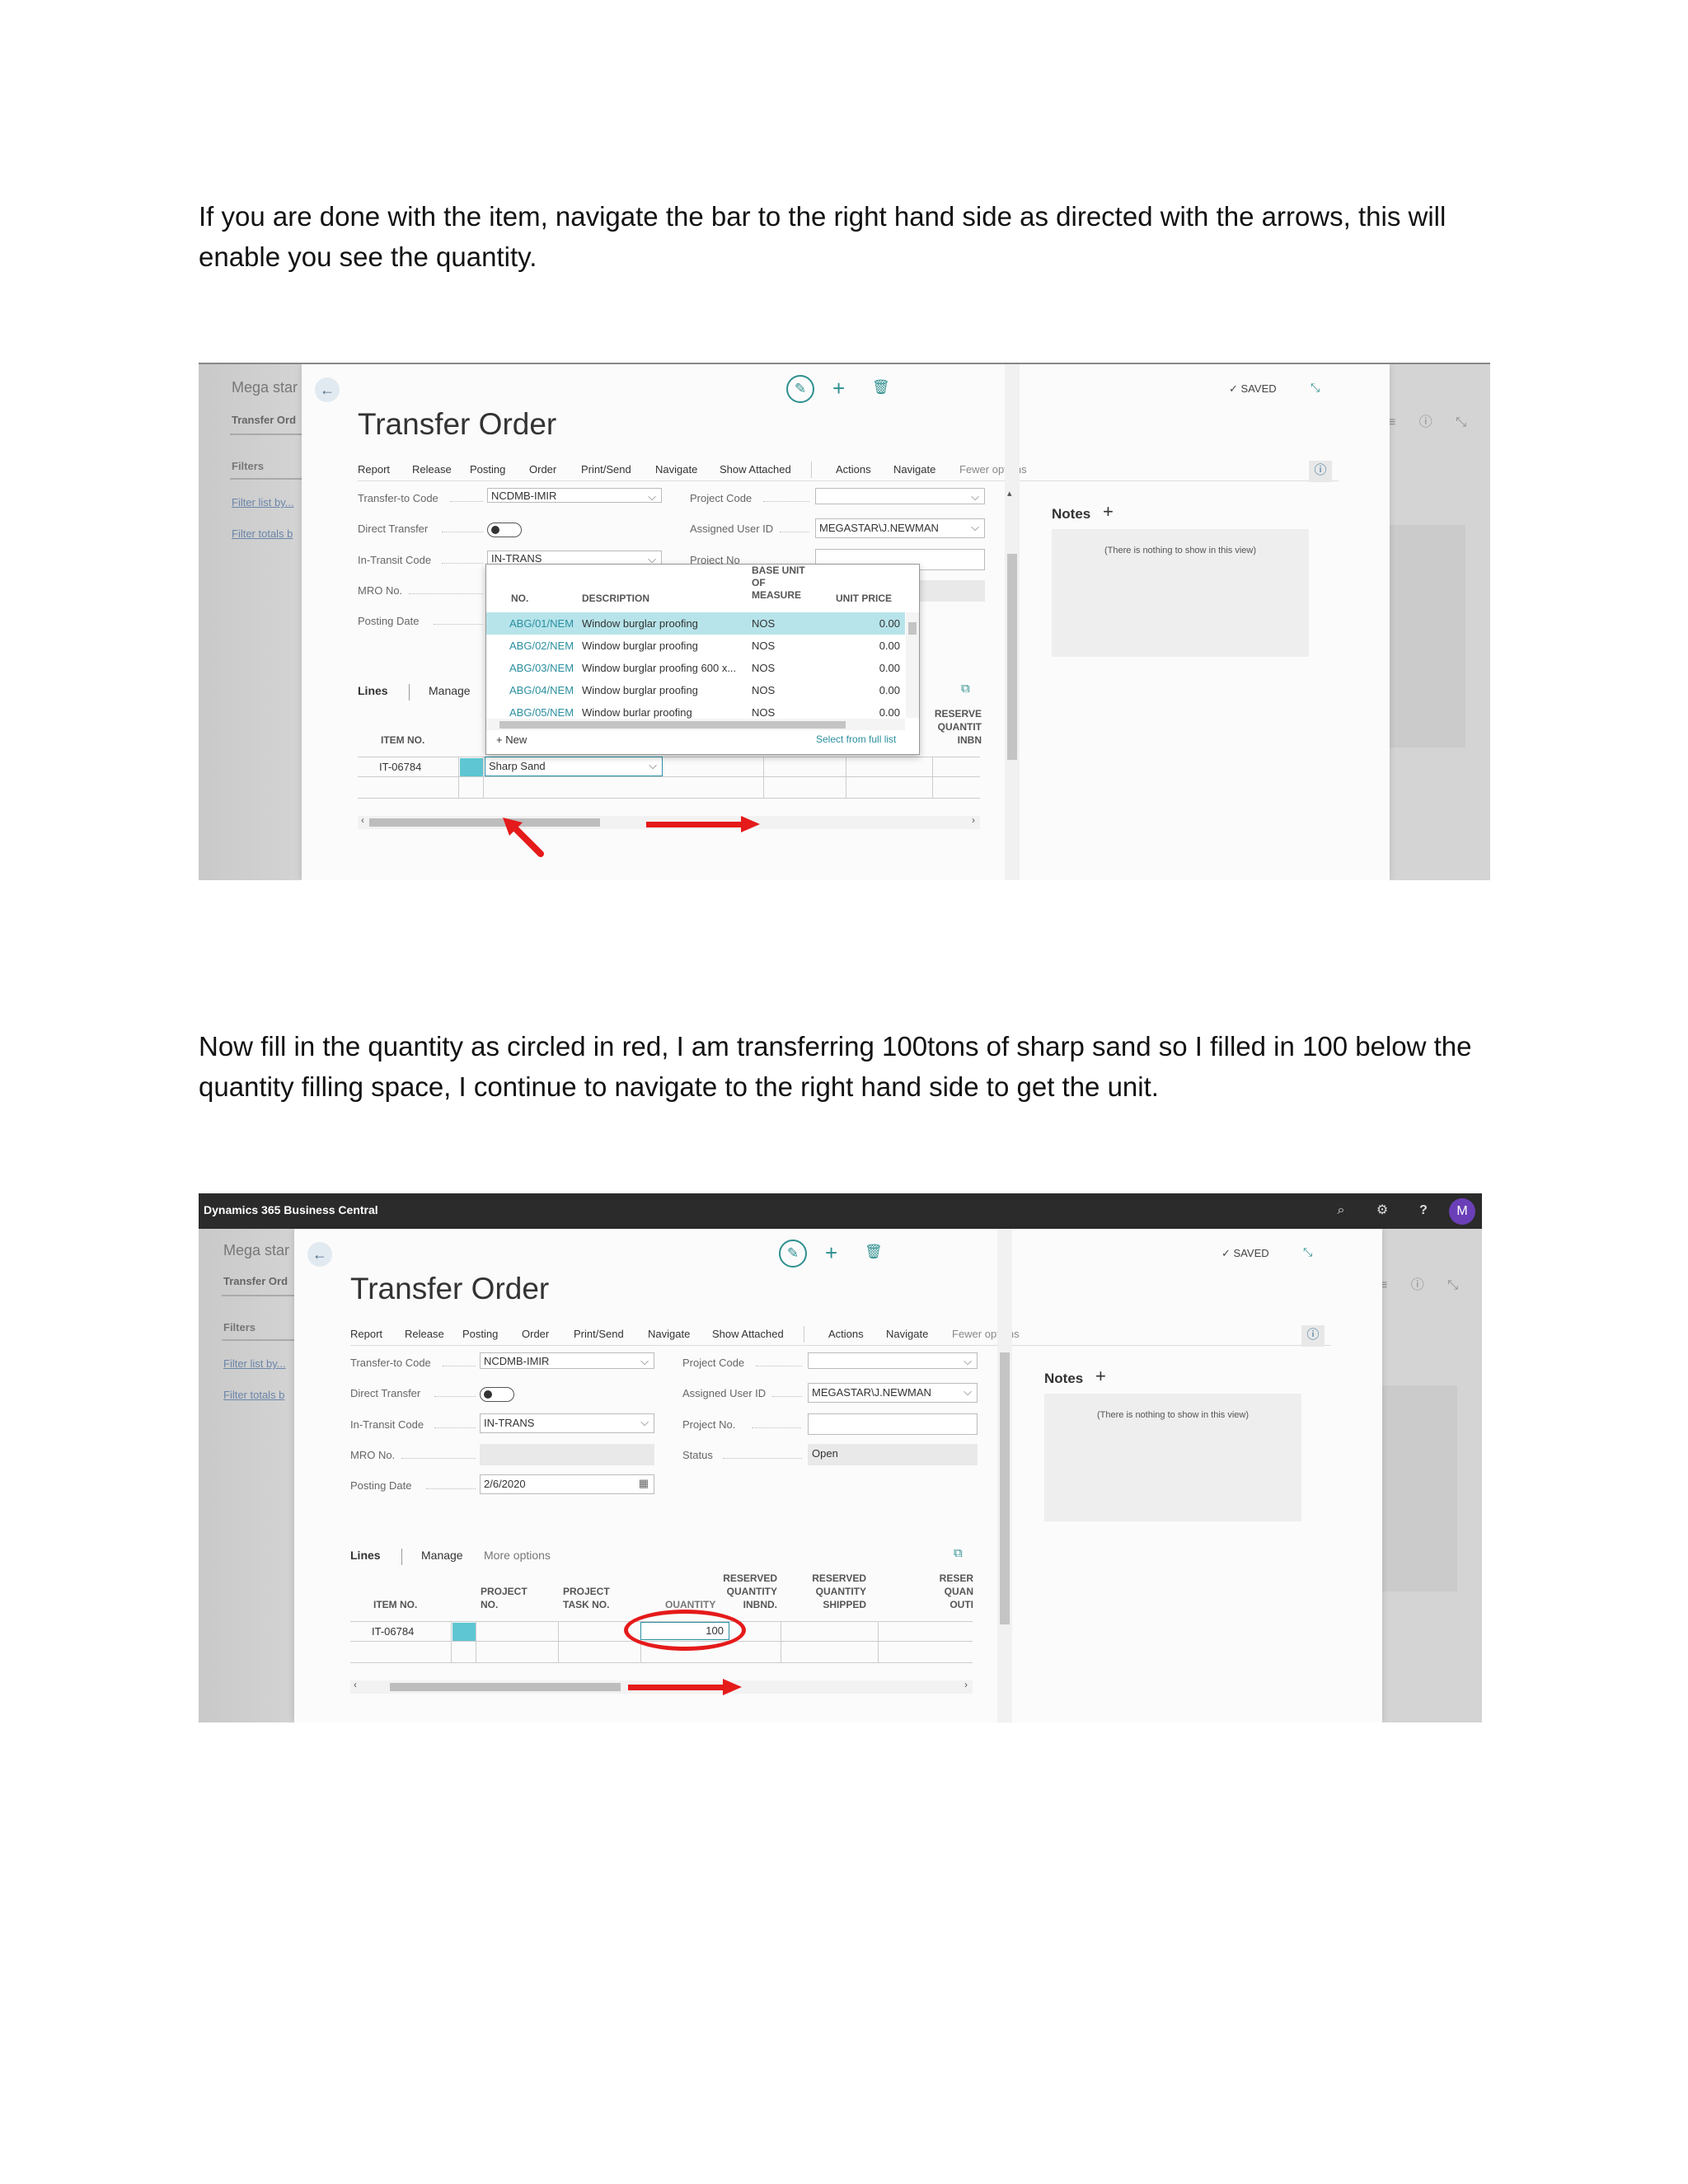 Image resolution: width=1688 pixels, height=2184 pixels. What do you see at coordinates (669, 767) in the screenshot?
I see `table-row: IT-06784` at bounding box center [669, 767].